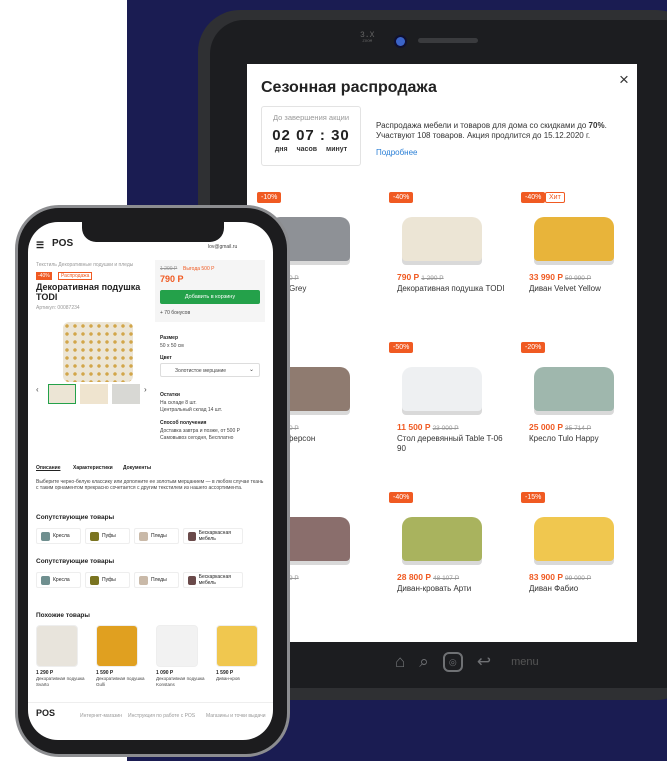 The width and height of the screenshot is (667, 761). Describe the element at coordinates (166, 358) in the screenshot. I see `color-label: Цвет` at that location.